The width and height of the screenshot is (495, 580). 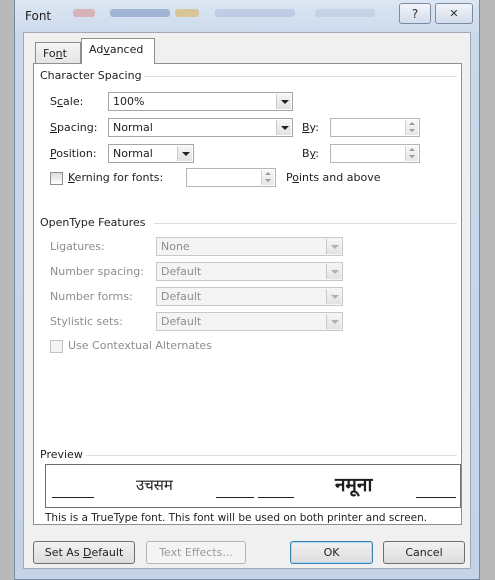 I want to click on spacing-by-spinner, so click(x=375, y=127).